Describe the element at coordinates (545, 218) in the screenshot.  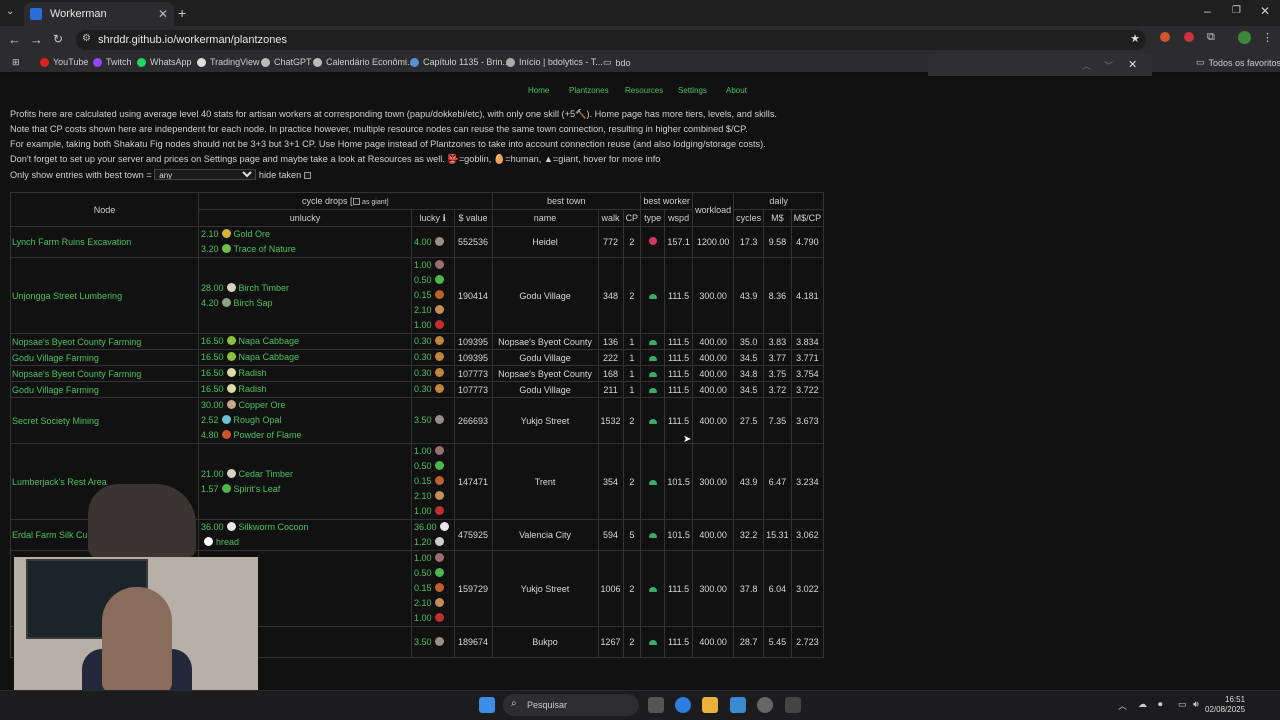
I see `header-town-name: name` at that location.